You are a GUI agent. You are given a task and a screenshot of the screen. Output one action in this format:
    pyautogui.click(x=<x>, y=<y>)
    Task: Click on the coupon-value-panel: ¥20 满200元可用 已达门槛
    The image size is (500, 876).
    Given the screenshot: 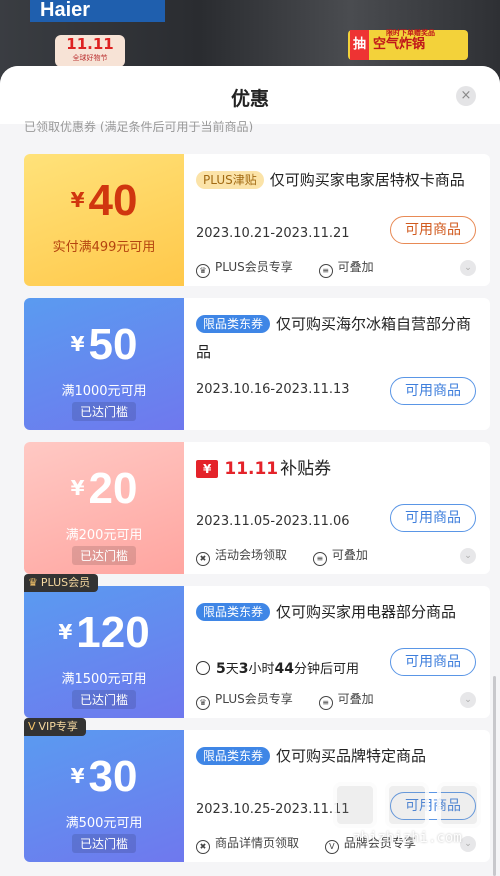 What is the action you would take?
    pyautogui.click(x=104, y=508)
    